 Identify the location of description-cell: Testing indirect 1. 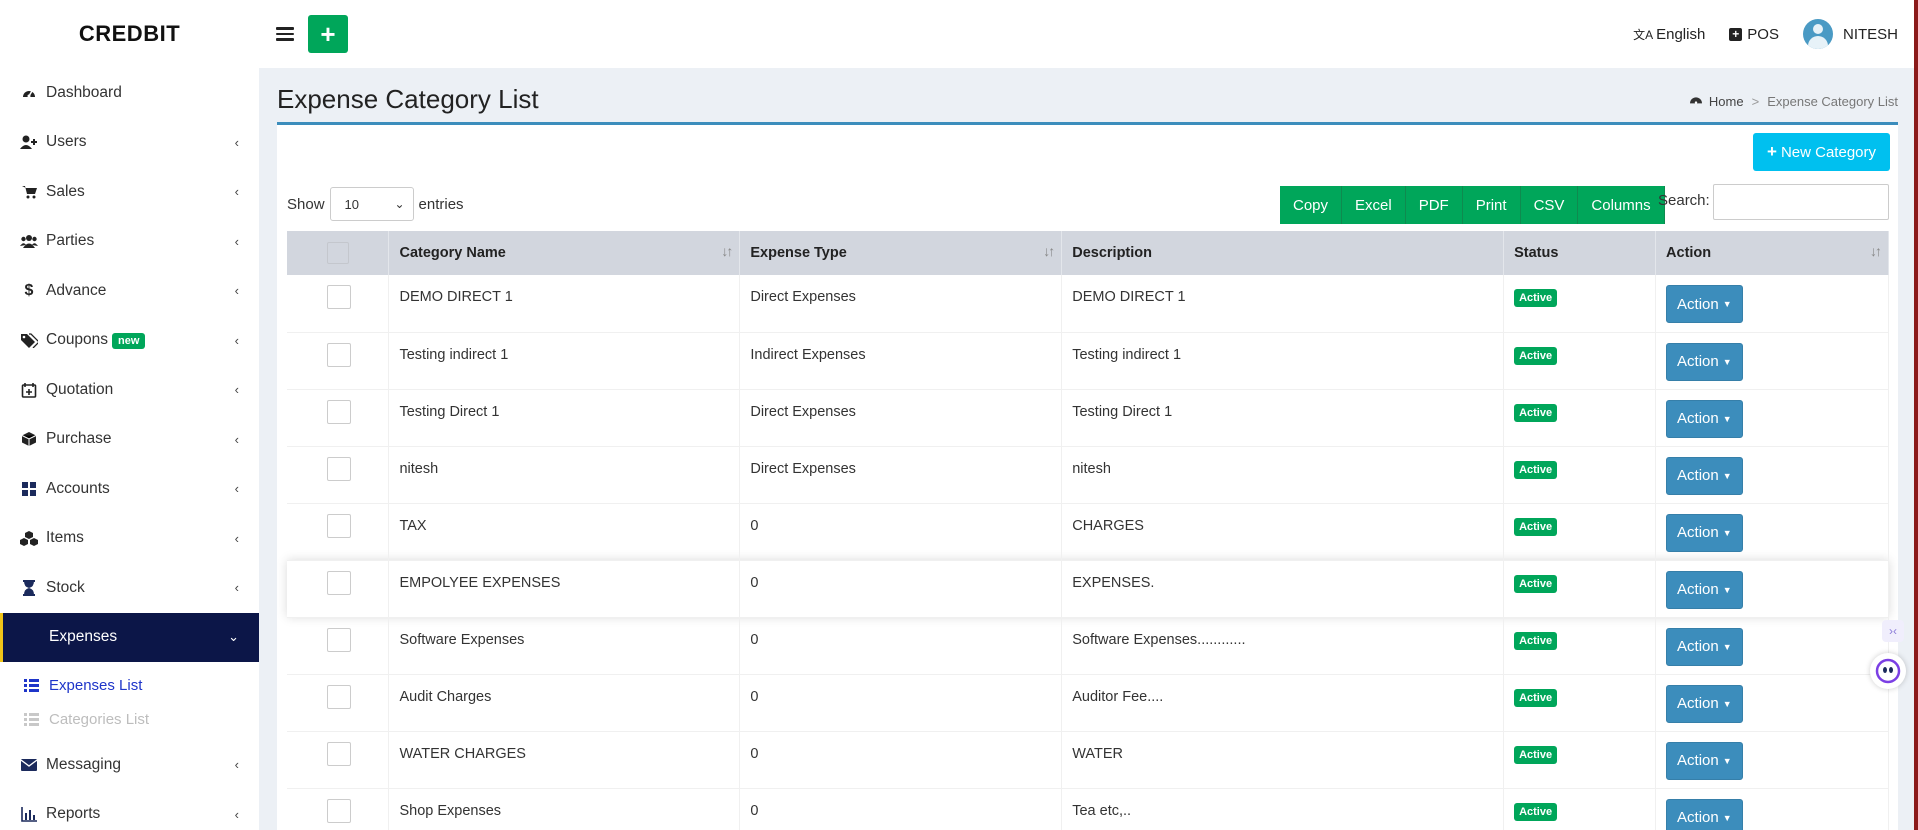
(1283, 360).